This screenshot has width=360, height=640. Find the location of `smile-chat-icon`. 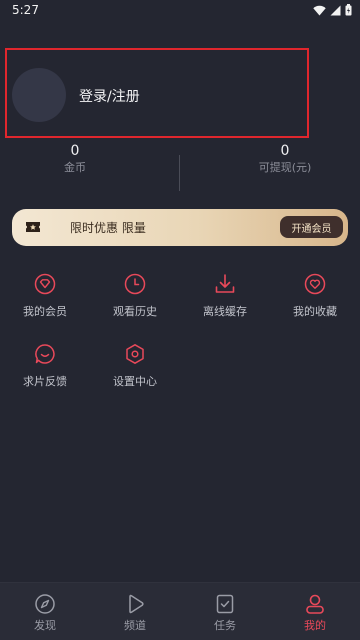

smile-chat-icon is located at coordinates (45, 354).